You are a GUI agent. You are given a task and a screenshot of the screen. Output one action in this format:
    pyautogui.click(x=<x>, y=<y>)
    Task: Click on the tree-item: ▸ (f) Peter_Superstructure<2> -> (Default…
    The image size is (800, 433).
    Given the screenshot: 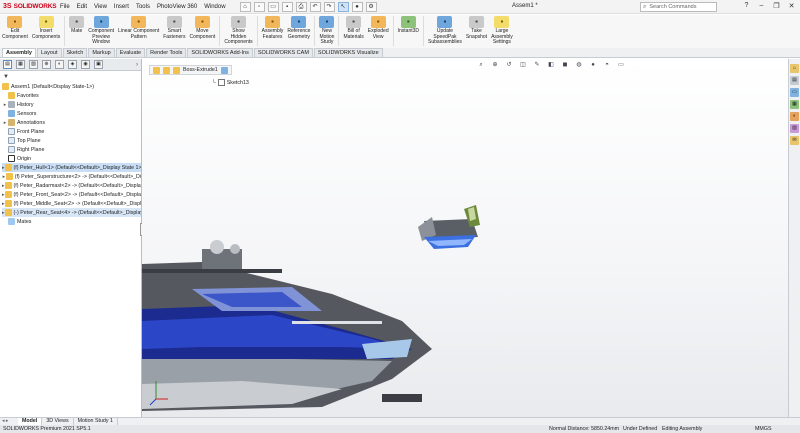 What is the action you would take?
    pyautogui.click(x=71, y=176)
    